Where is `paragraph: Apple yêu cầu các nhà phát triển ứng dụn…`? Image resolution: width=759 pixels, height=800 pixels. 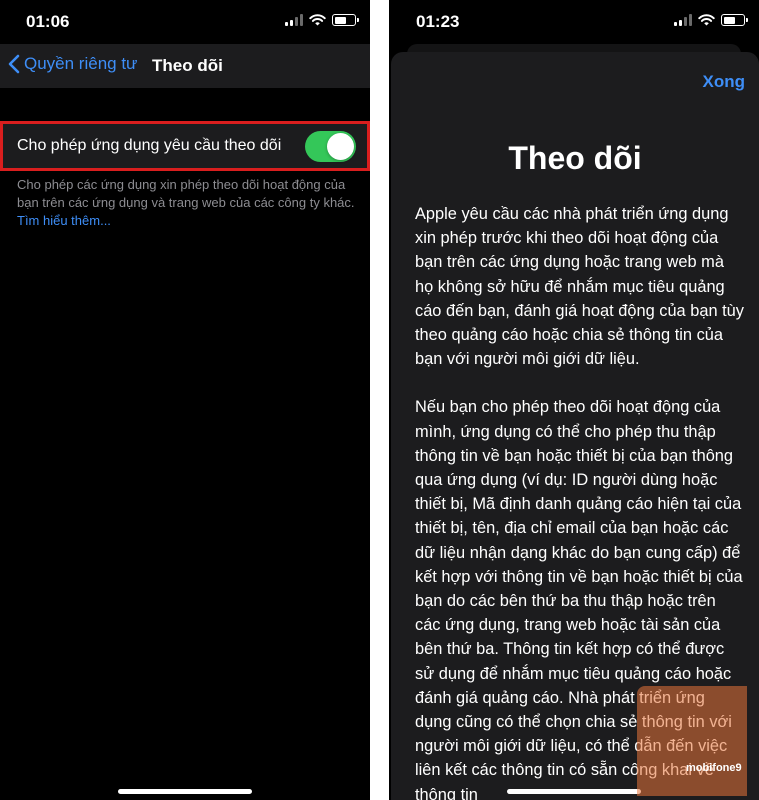 paragraph: Apple yêu cầu các nhà phát triển ứng dụn… is located at coordinates (579, 287).